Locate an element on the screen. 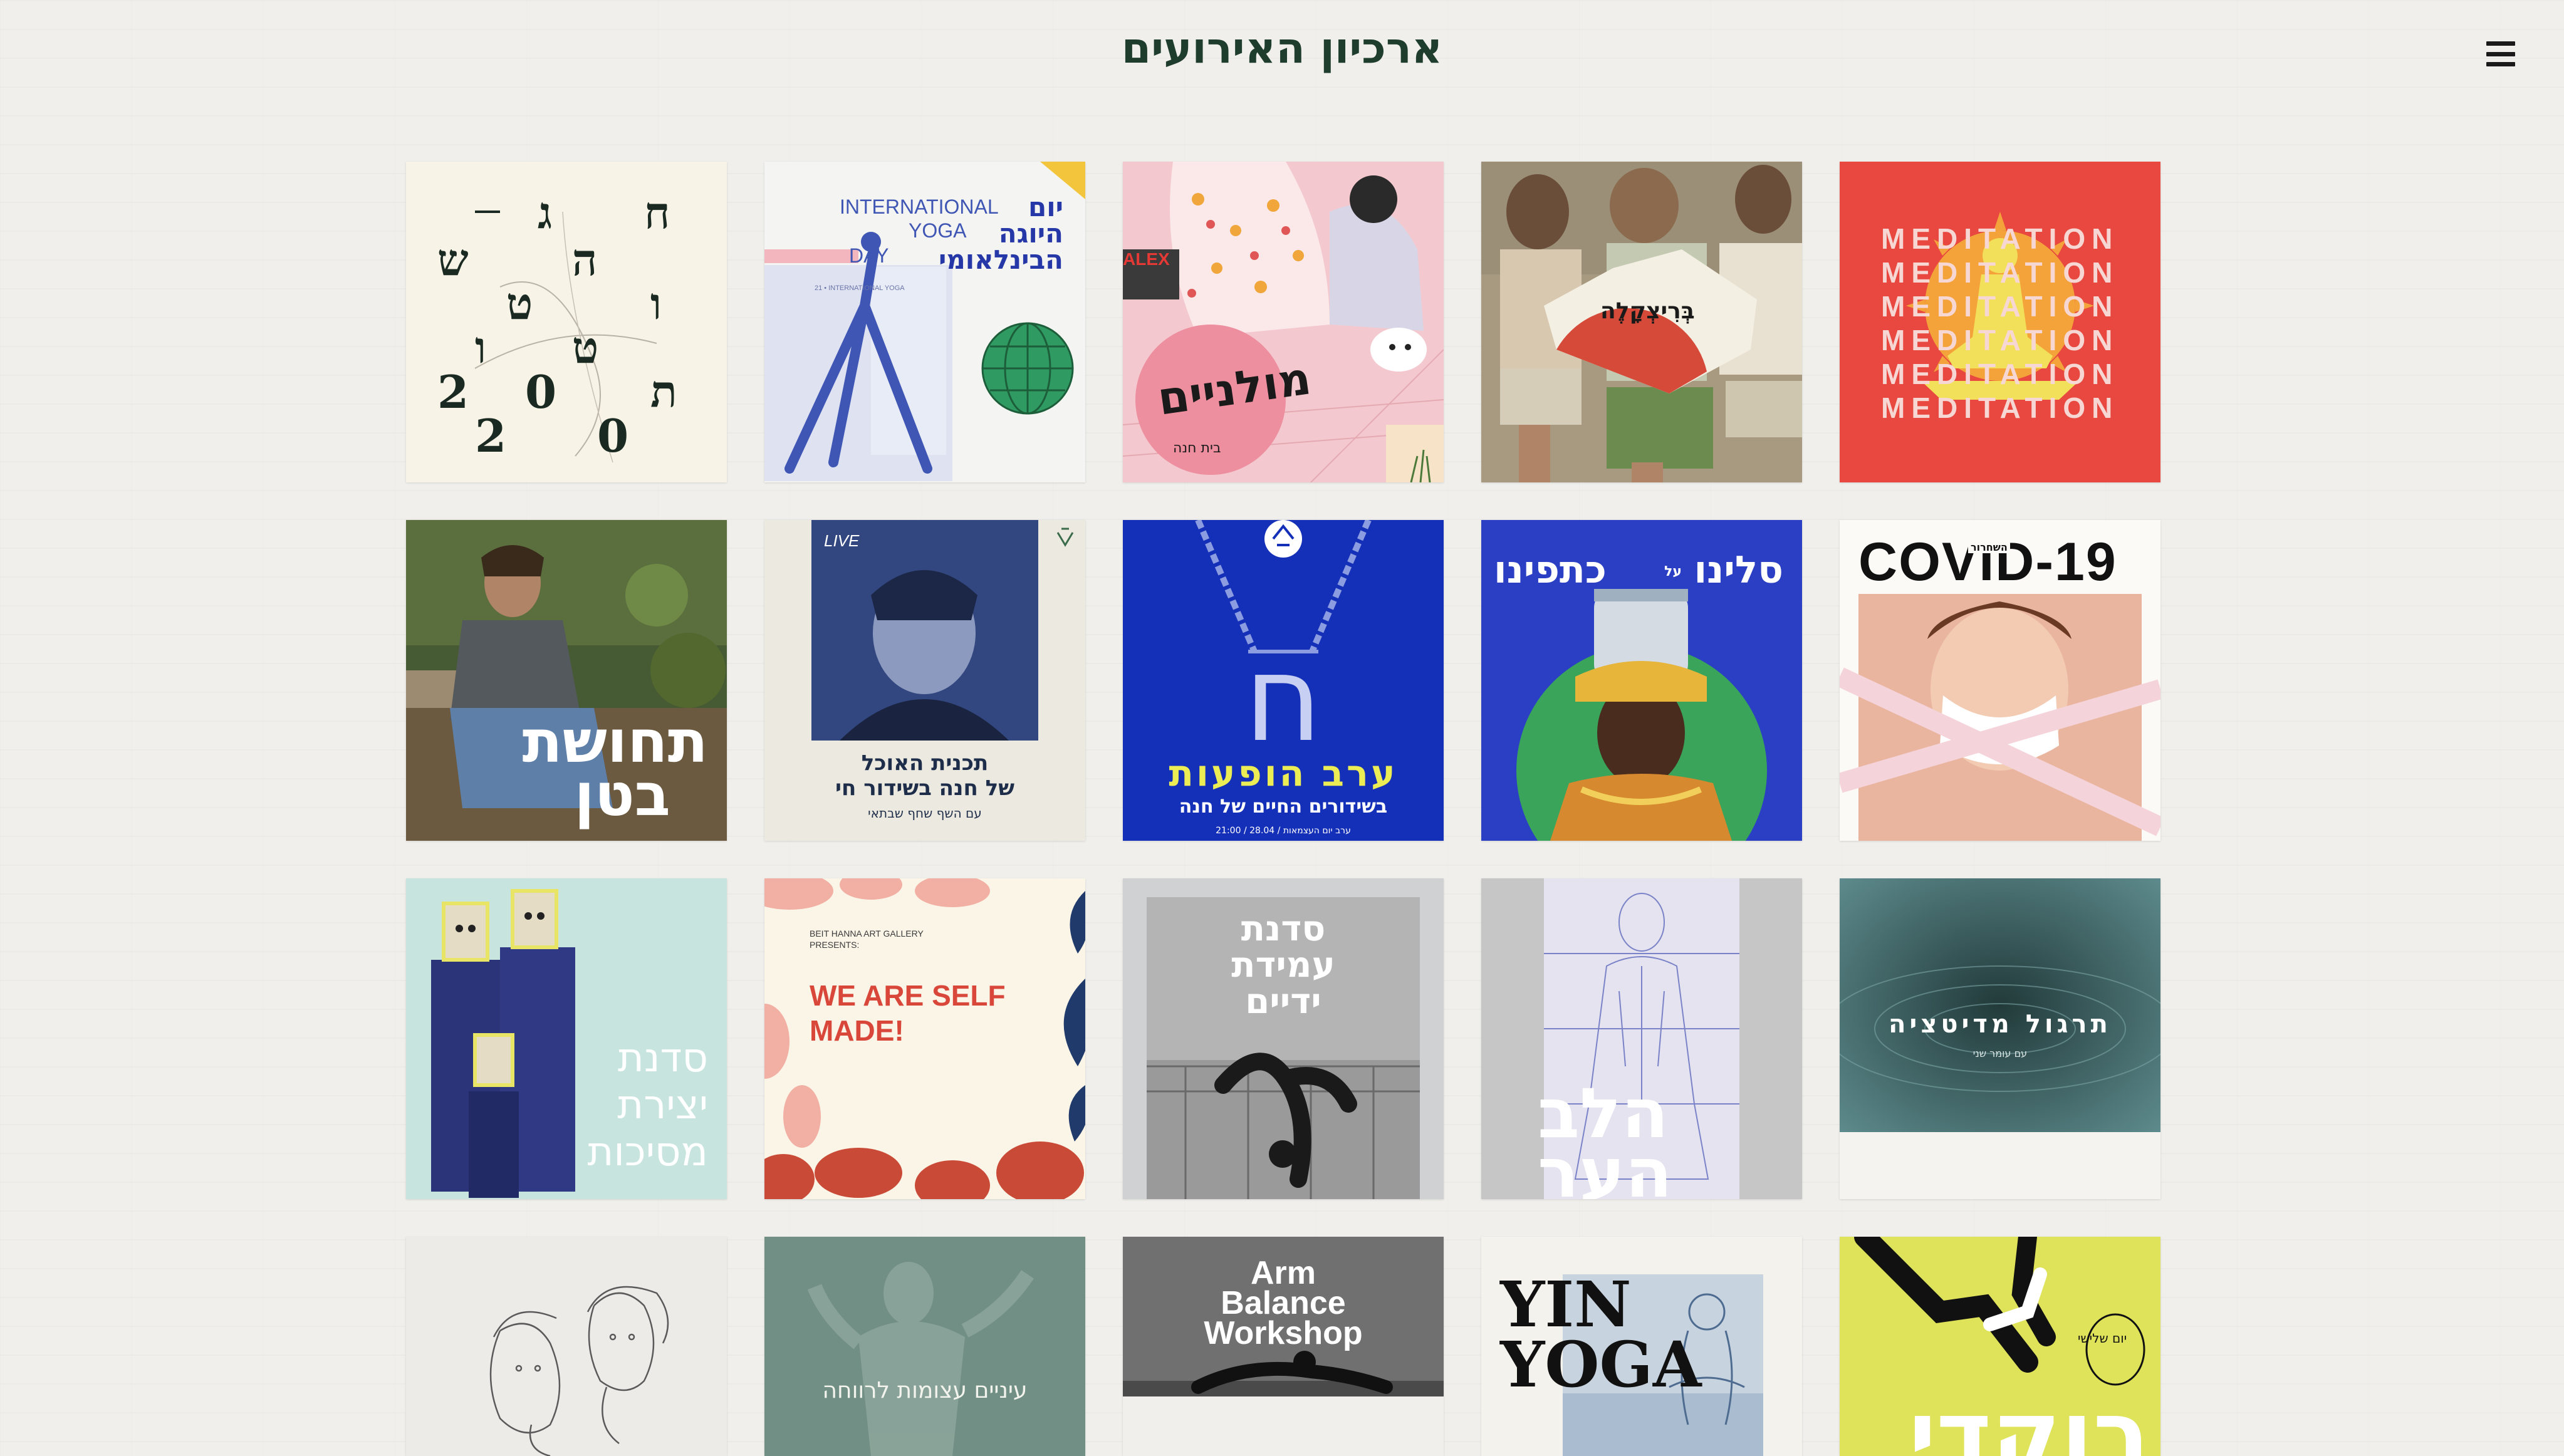  event-card-yin-yoga: YIN YOGA is located at coordinates (1642, 1346).